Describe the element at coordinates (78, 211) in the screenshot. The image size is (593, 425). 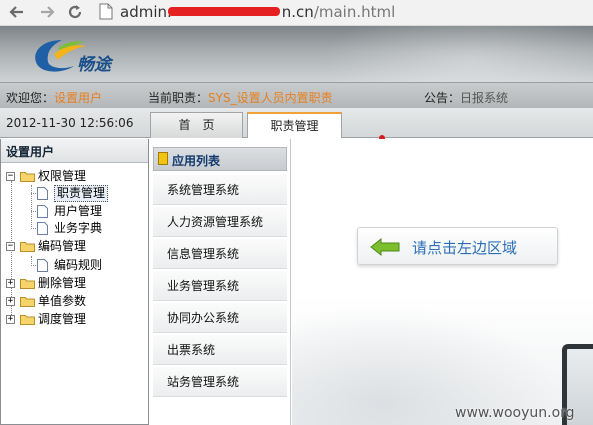
I see `tree-node-label: 用户管理` at that location.